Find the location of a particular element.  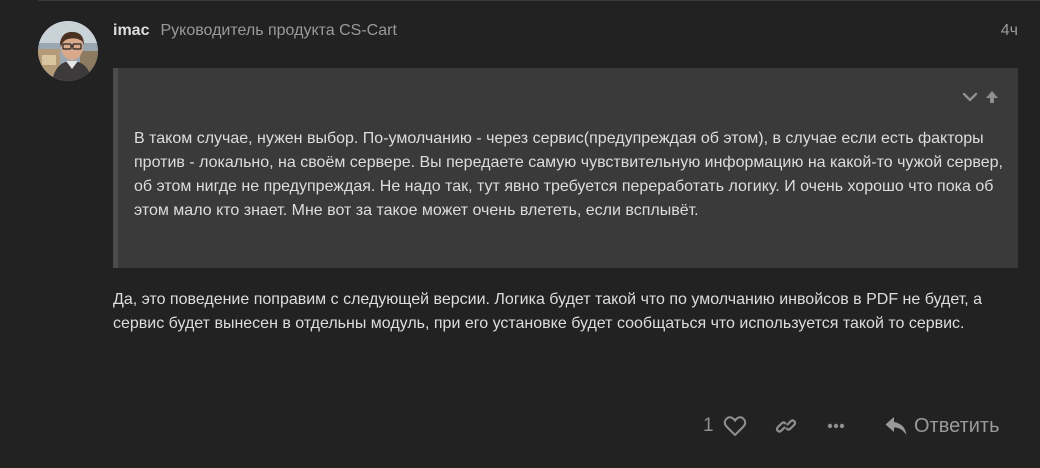

avatar is located at coordinates (68, 51).